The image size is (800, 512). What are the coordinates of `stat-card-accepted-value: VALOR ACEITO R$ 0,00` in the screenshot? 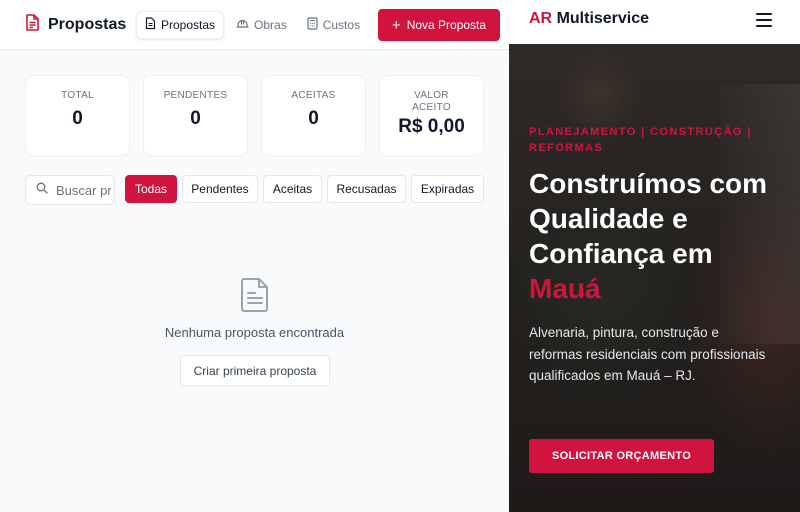 It's located at (431, 115).